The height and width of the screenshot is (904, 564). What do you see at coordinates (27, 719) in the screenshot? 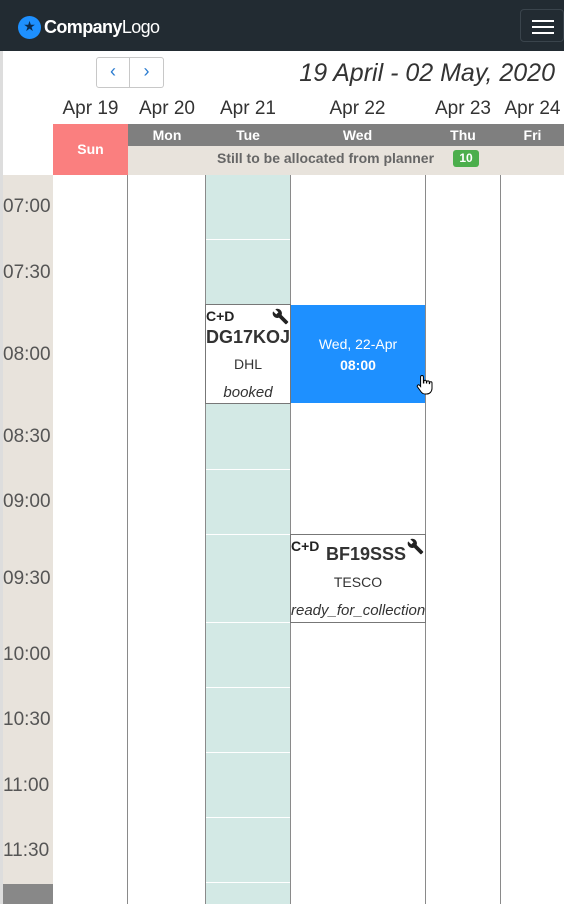
I see `time-label-1030: 10:30` at bounding box center [27, 719].